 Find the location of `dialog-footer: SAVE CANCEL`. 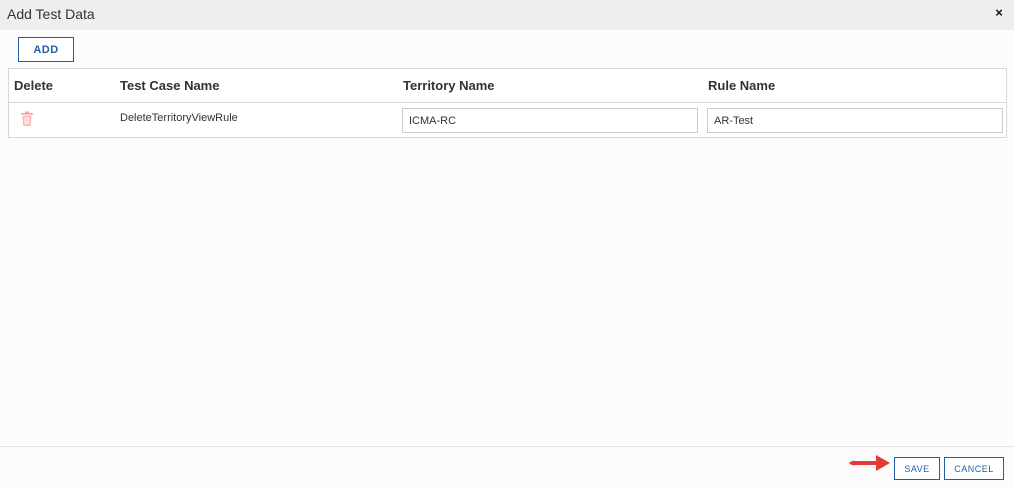

dialog-footer: SAVE CANCEL is located at coordinates (507, 467).